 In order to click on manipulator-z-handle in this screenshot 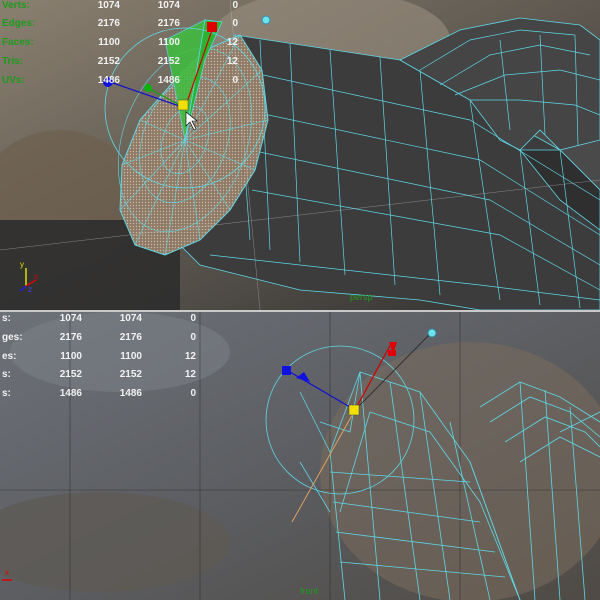, I will do `click(286, 370)`.